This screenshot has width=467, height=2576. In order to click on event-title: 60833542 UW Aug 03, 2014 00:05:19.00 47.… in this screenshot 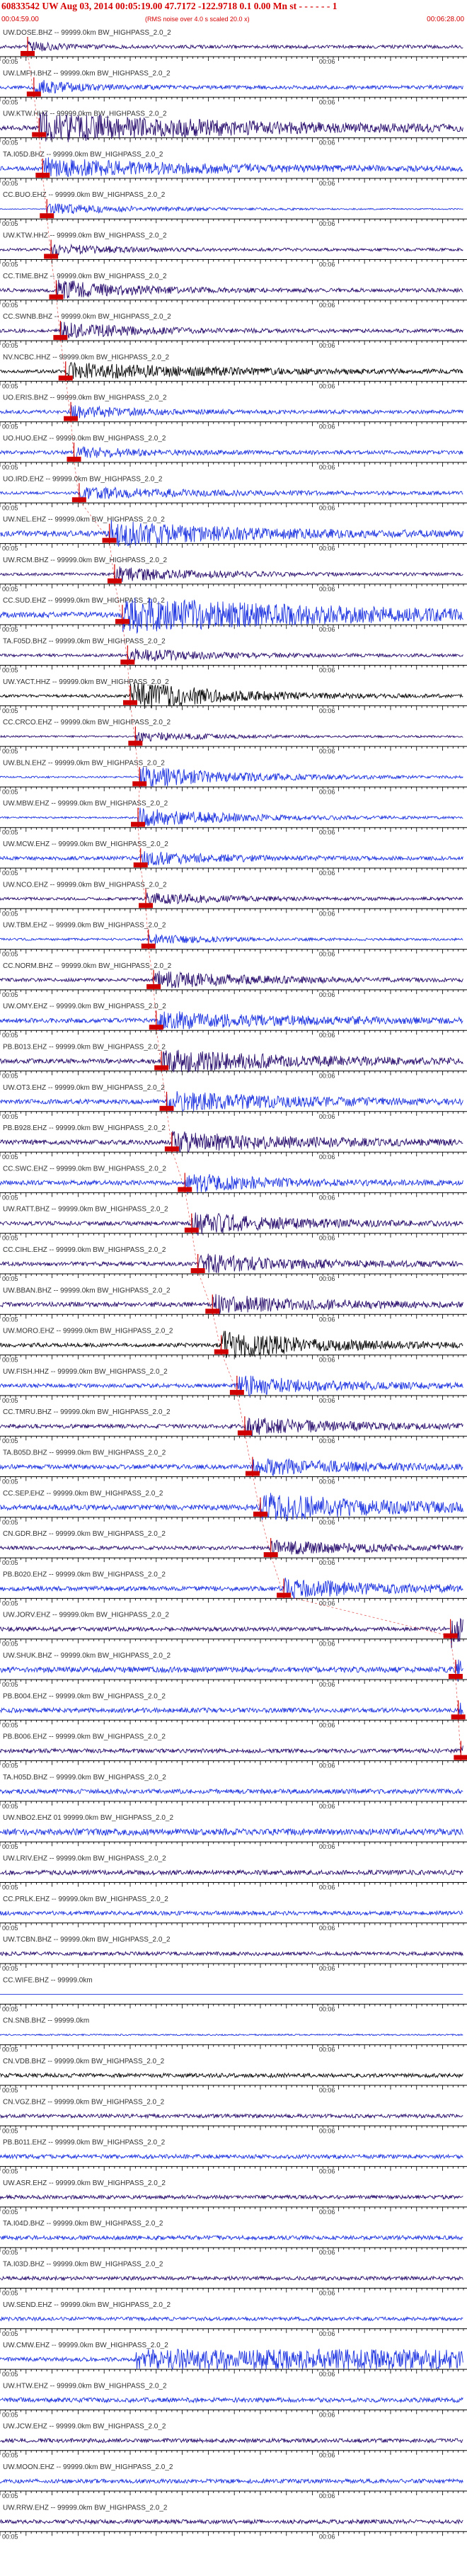, I will do `click(169, 6)`.